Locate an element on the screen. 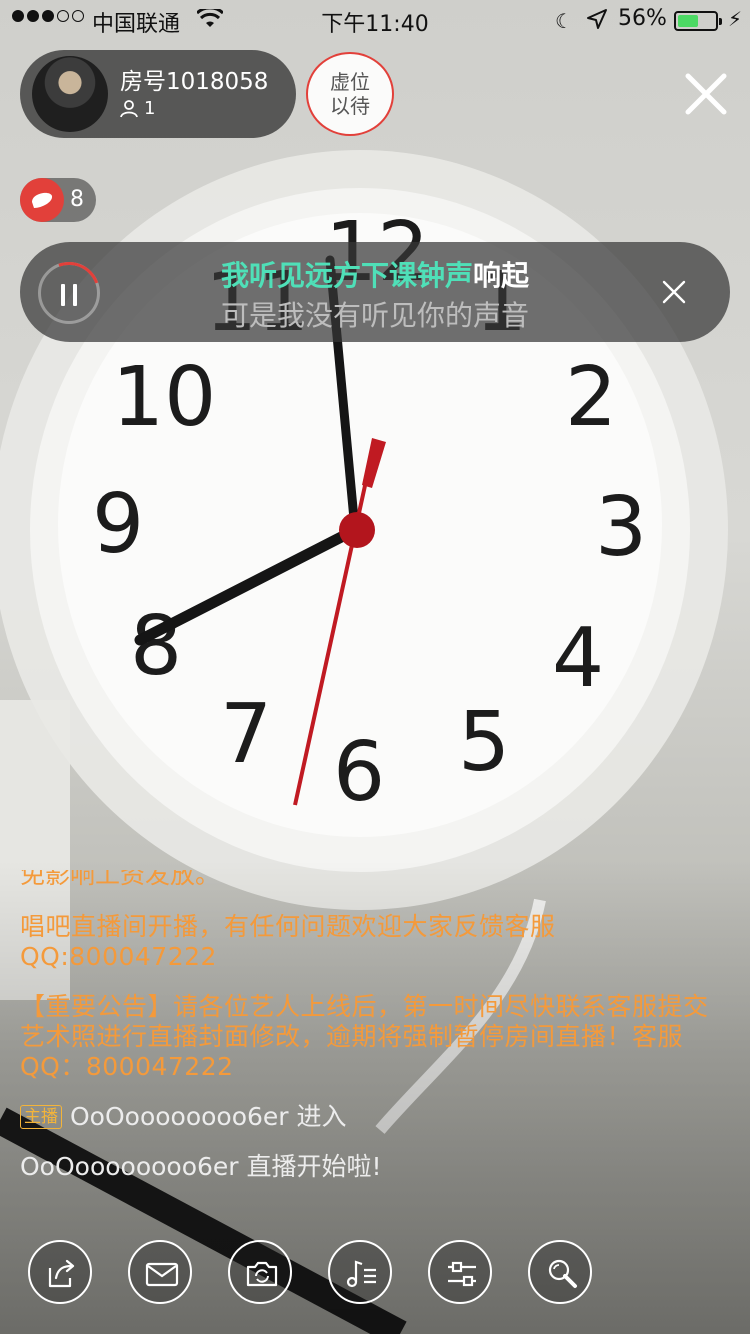 The image size is (750, 1334). magic-wand-icon is located at coordinates (562, 1273).